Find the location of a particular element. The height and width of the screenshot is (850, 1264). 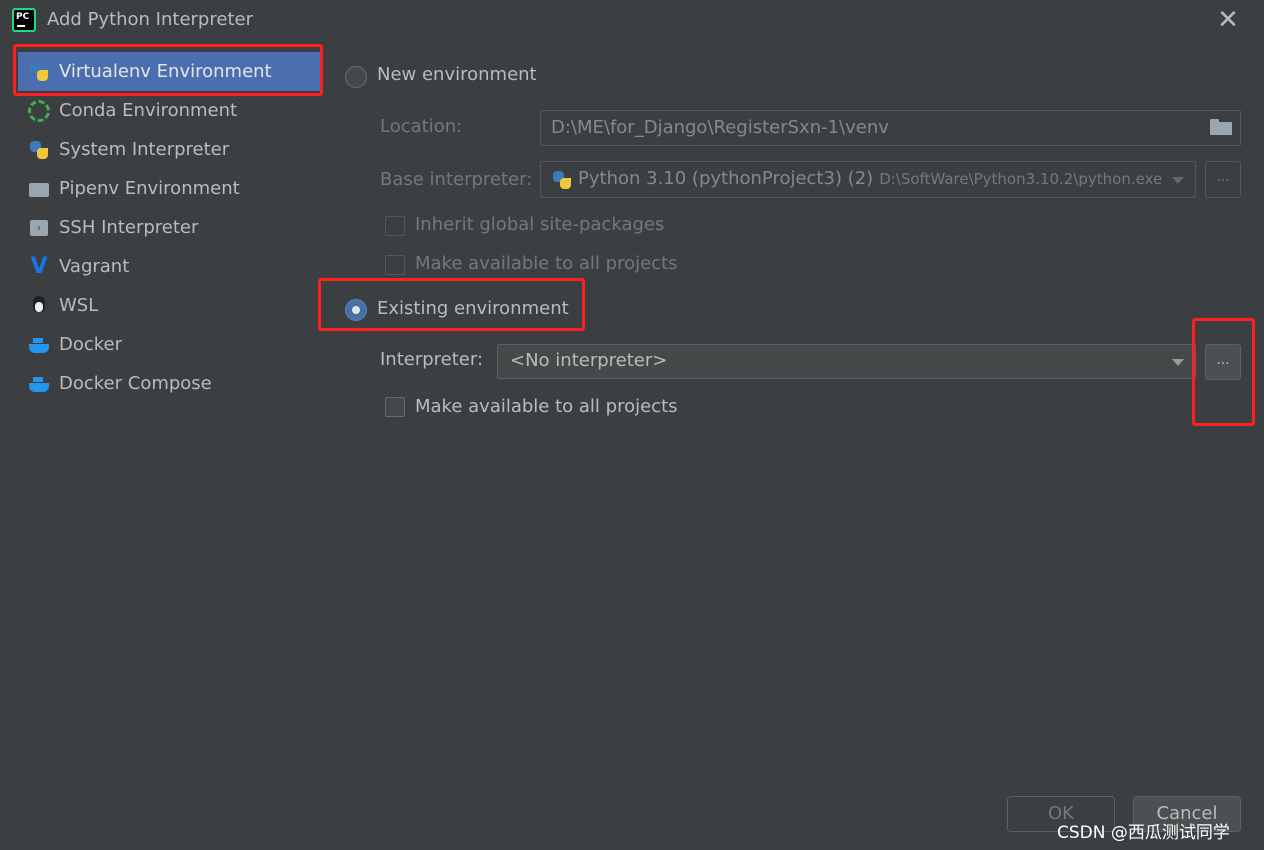

interpreter-label: Interpreter: is located at coordinates (432, 359).